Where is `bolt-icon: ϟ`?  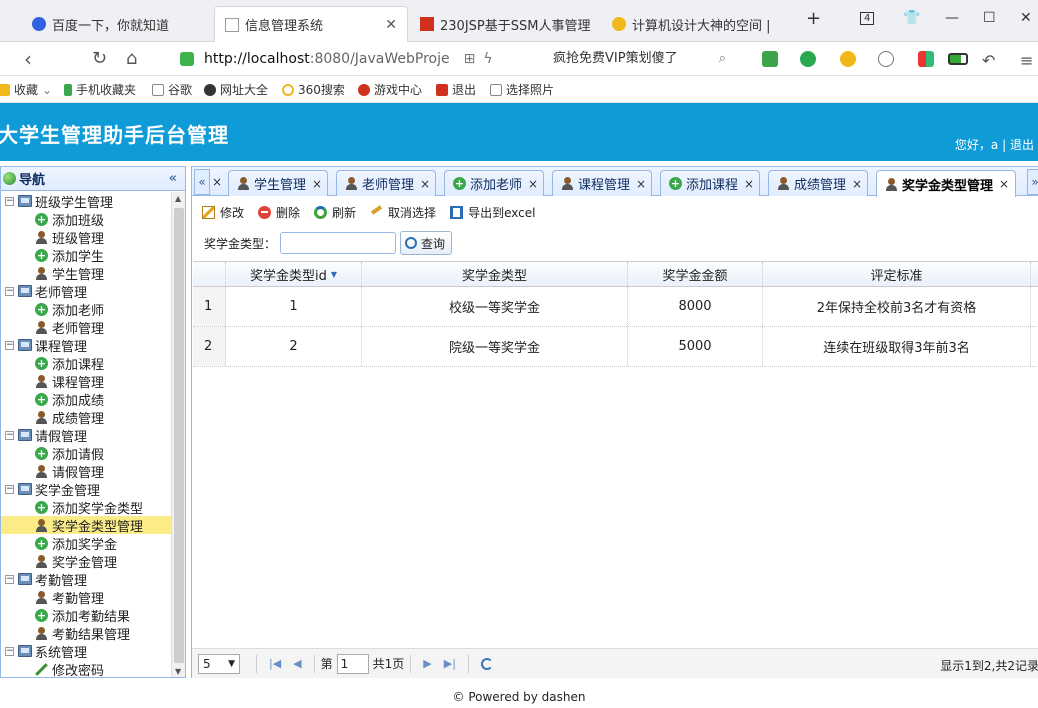 bolt-icon: ϟ is located at coordinates (487, 59).